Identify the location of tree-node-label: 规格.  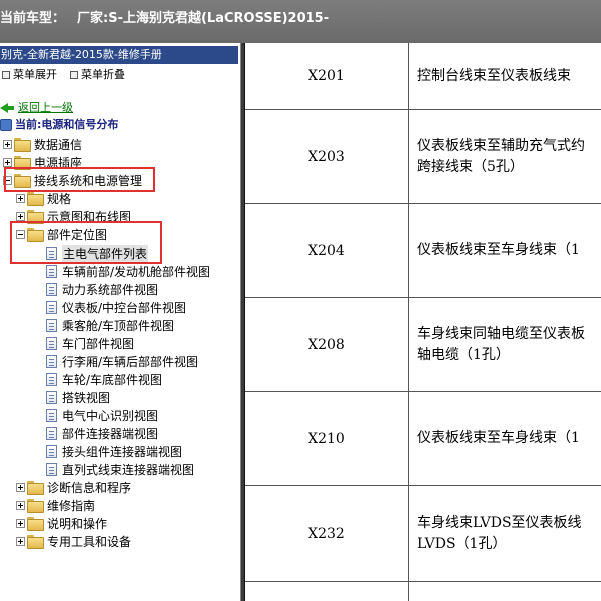
(59, 198).